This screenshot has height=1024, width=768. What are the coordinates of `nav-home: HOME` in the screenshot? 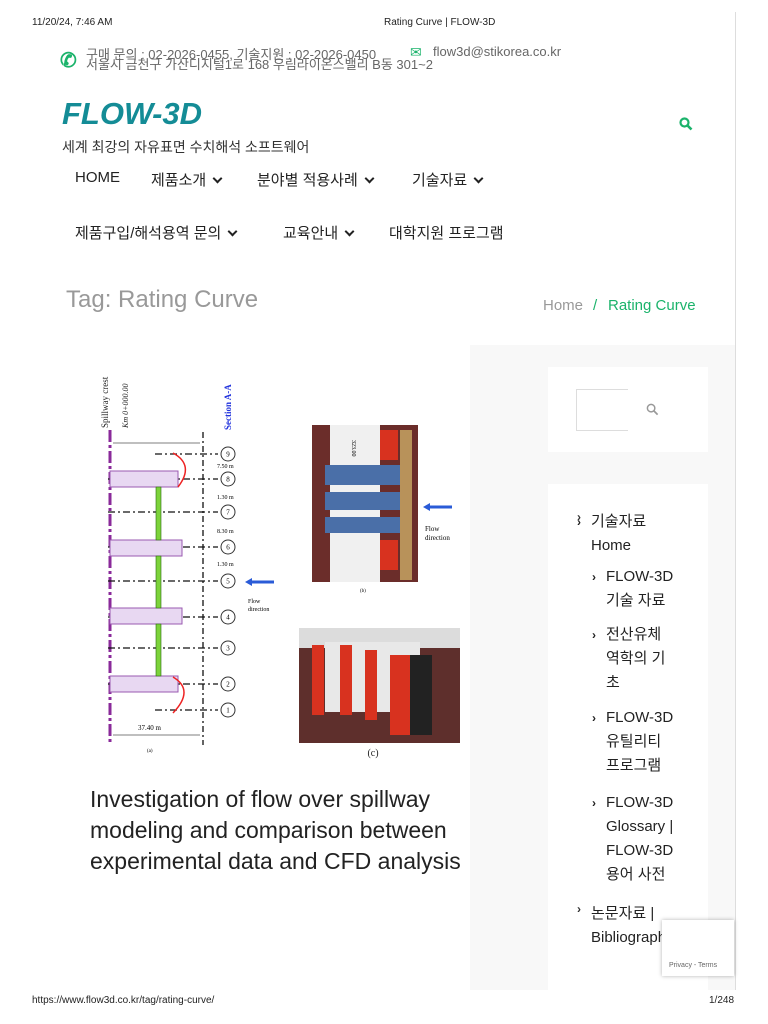 It's located at (97, 177).